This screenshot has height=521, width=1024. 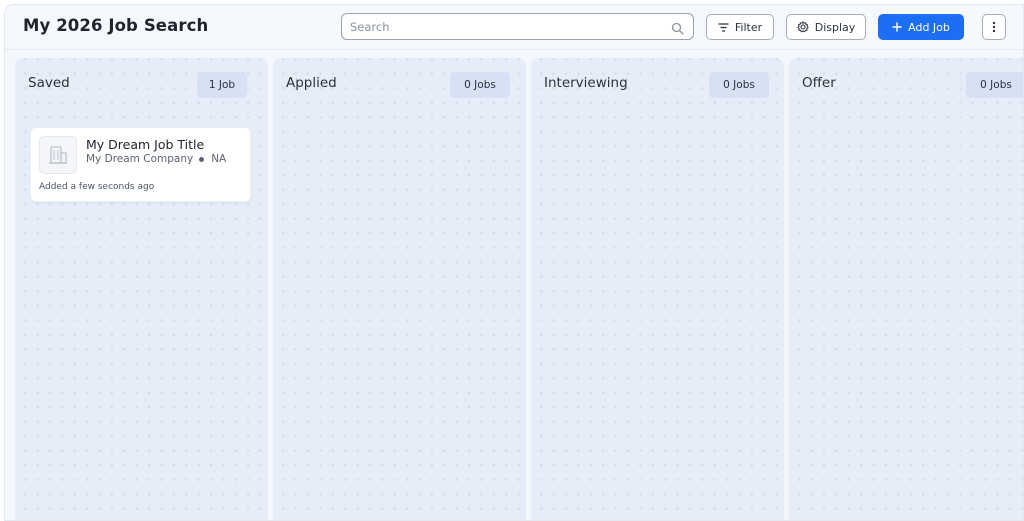 I want to click on job-location: NA, so click(x=219, y=159).